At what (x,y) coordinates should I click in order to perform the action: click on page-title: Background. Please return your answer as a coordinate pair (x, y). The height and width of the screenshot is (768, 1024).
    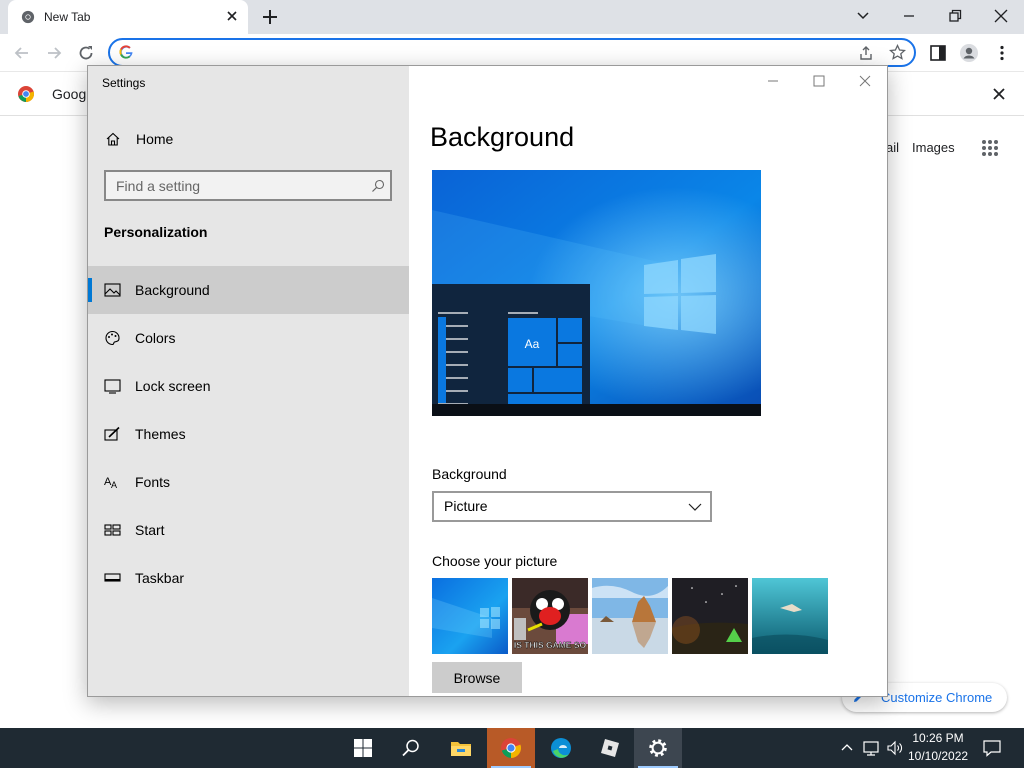
    Looking at the image, I should click on (502, 137).